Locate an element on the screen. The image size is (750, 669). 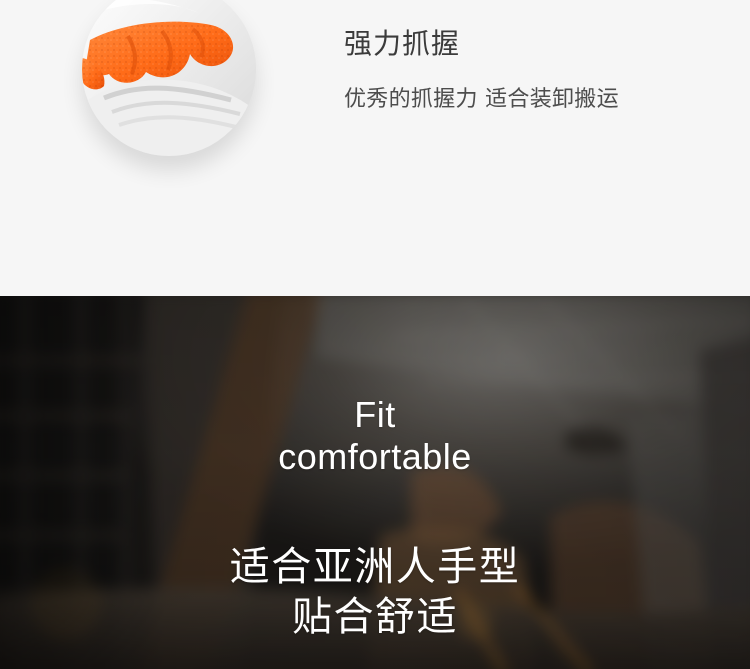
chinese-headline-line-1: 适合亚洲人手型 is located at coordinates (375, 567).